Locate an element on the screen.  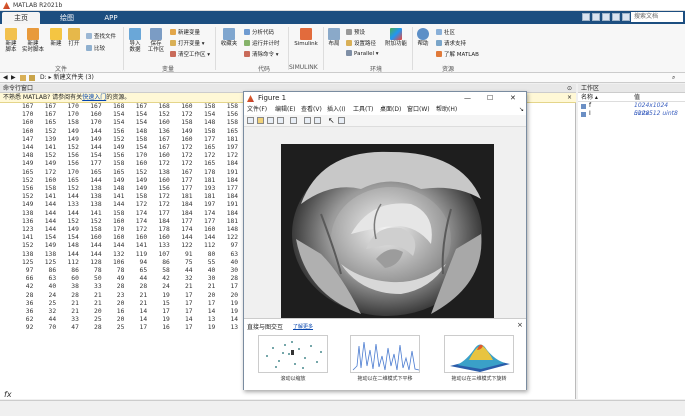
search-icon: ⌕ is located at coordinates (673, 78).